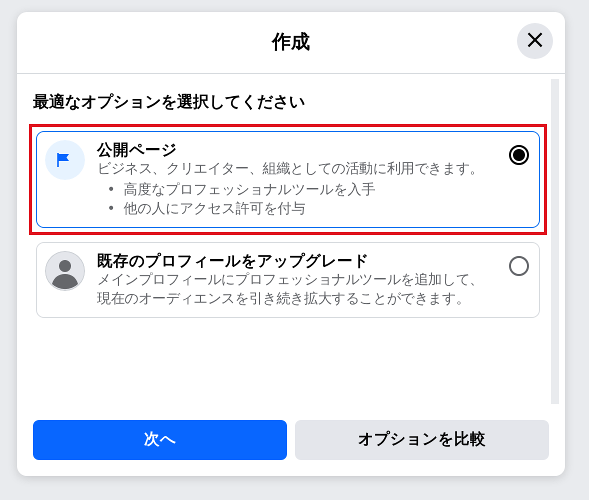 The height and width of the screenshot is (500, 589). Describe the element at coordinates (535, 41) in the screenshot. I see `close-button: ×` at that location.